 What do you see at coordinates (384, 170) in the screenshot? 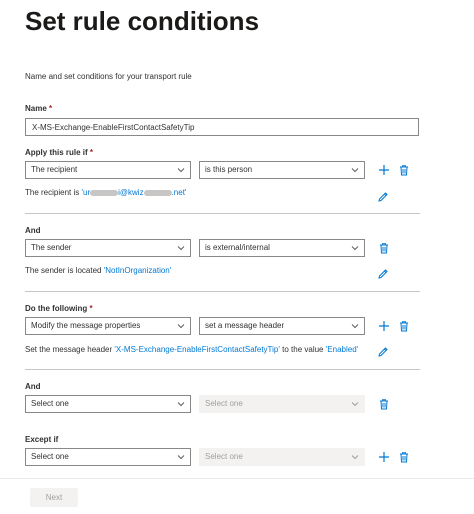
I see `add-condition-icon` at bounding box center [384, 170].